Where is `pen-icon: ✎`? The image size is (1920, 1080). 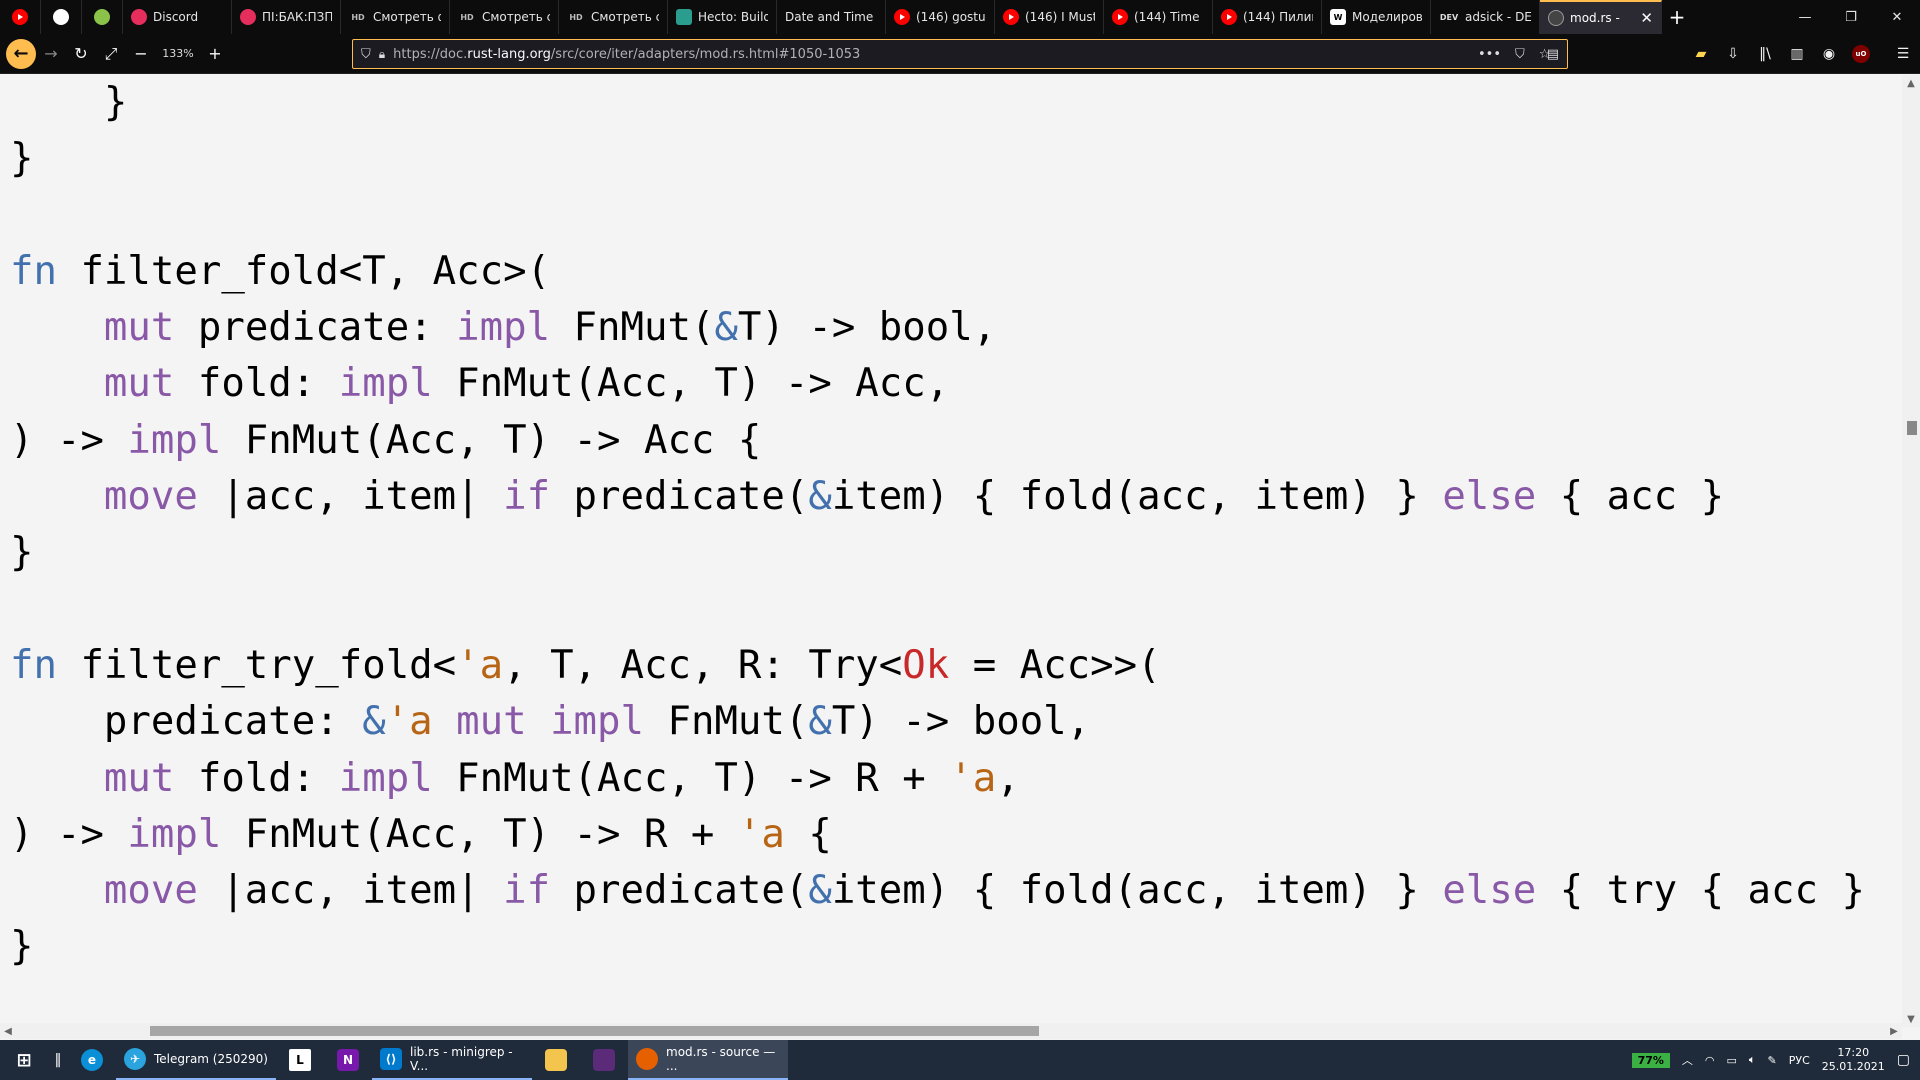
pen-icon: ✎ is located at coordinates (1772, 1060).